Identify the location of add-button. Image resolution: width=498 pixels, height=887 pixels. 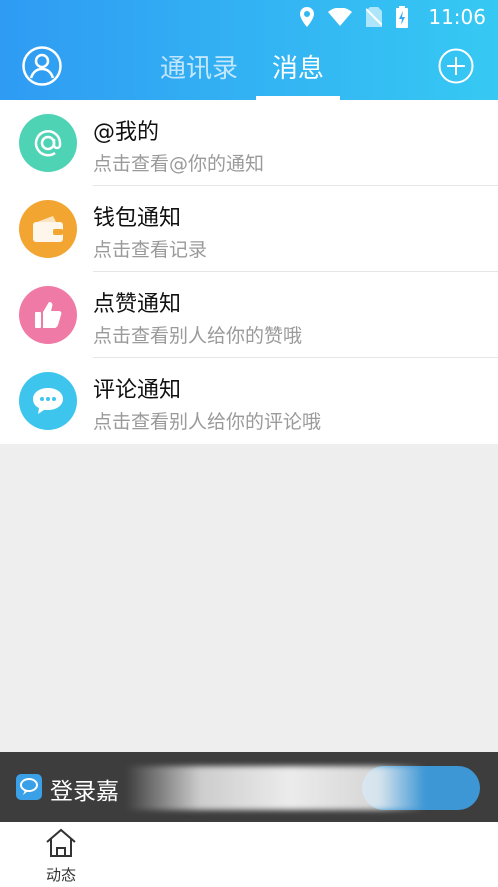
(456, 66).